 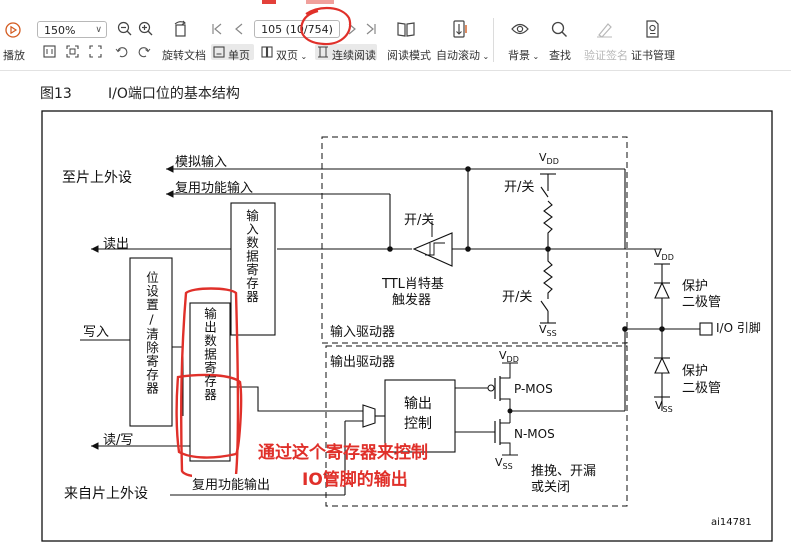 I want to click on vss-label-nmos: VSS, so click(x=504, y=463).